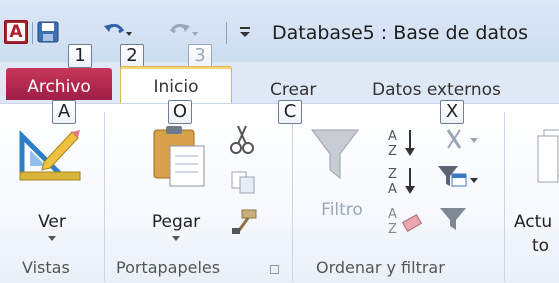 This screenshot has height=283, width=559. What do you see at coordinates (132, 56) in the screenshot?
I see `keytip-2: 2` at bounding box center [132, 56].